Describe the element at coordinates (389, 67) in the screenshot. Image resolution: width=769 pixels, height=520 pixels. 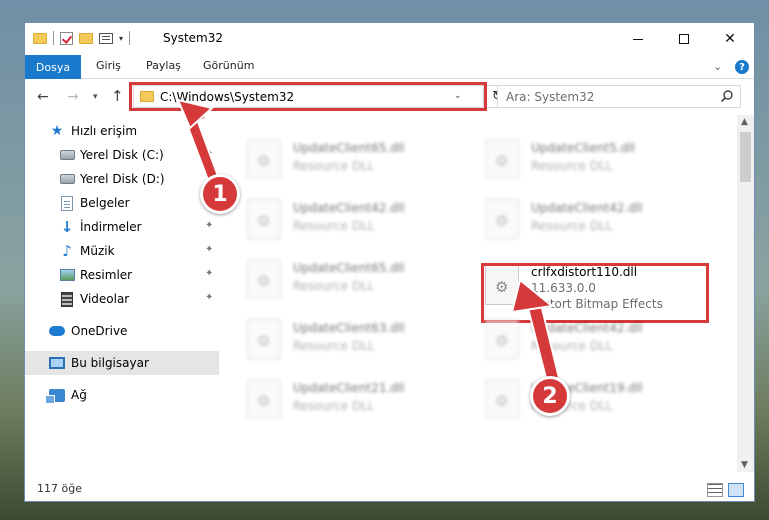
I see `ribbon-tabs: Dosya Giriş Paylaş Görünüm ⌄ ?` at that location.